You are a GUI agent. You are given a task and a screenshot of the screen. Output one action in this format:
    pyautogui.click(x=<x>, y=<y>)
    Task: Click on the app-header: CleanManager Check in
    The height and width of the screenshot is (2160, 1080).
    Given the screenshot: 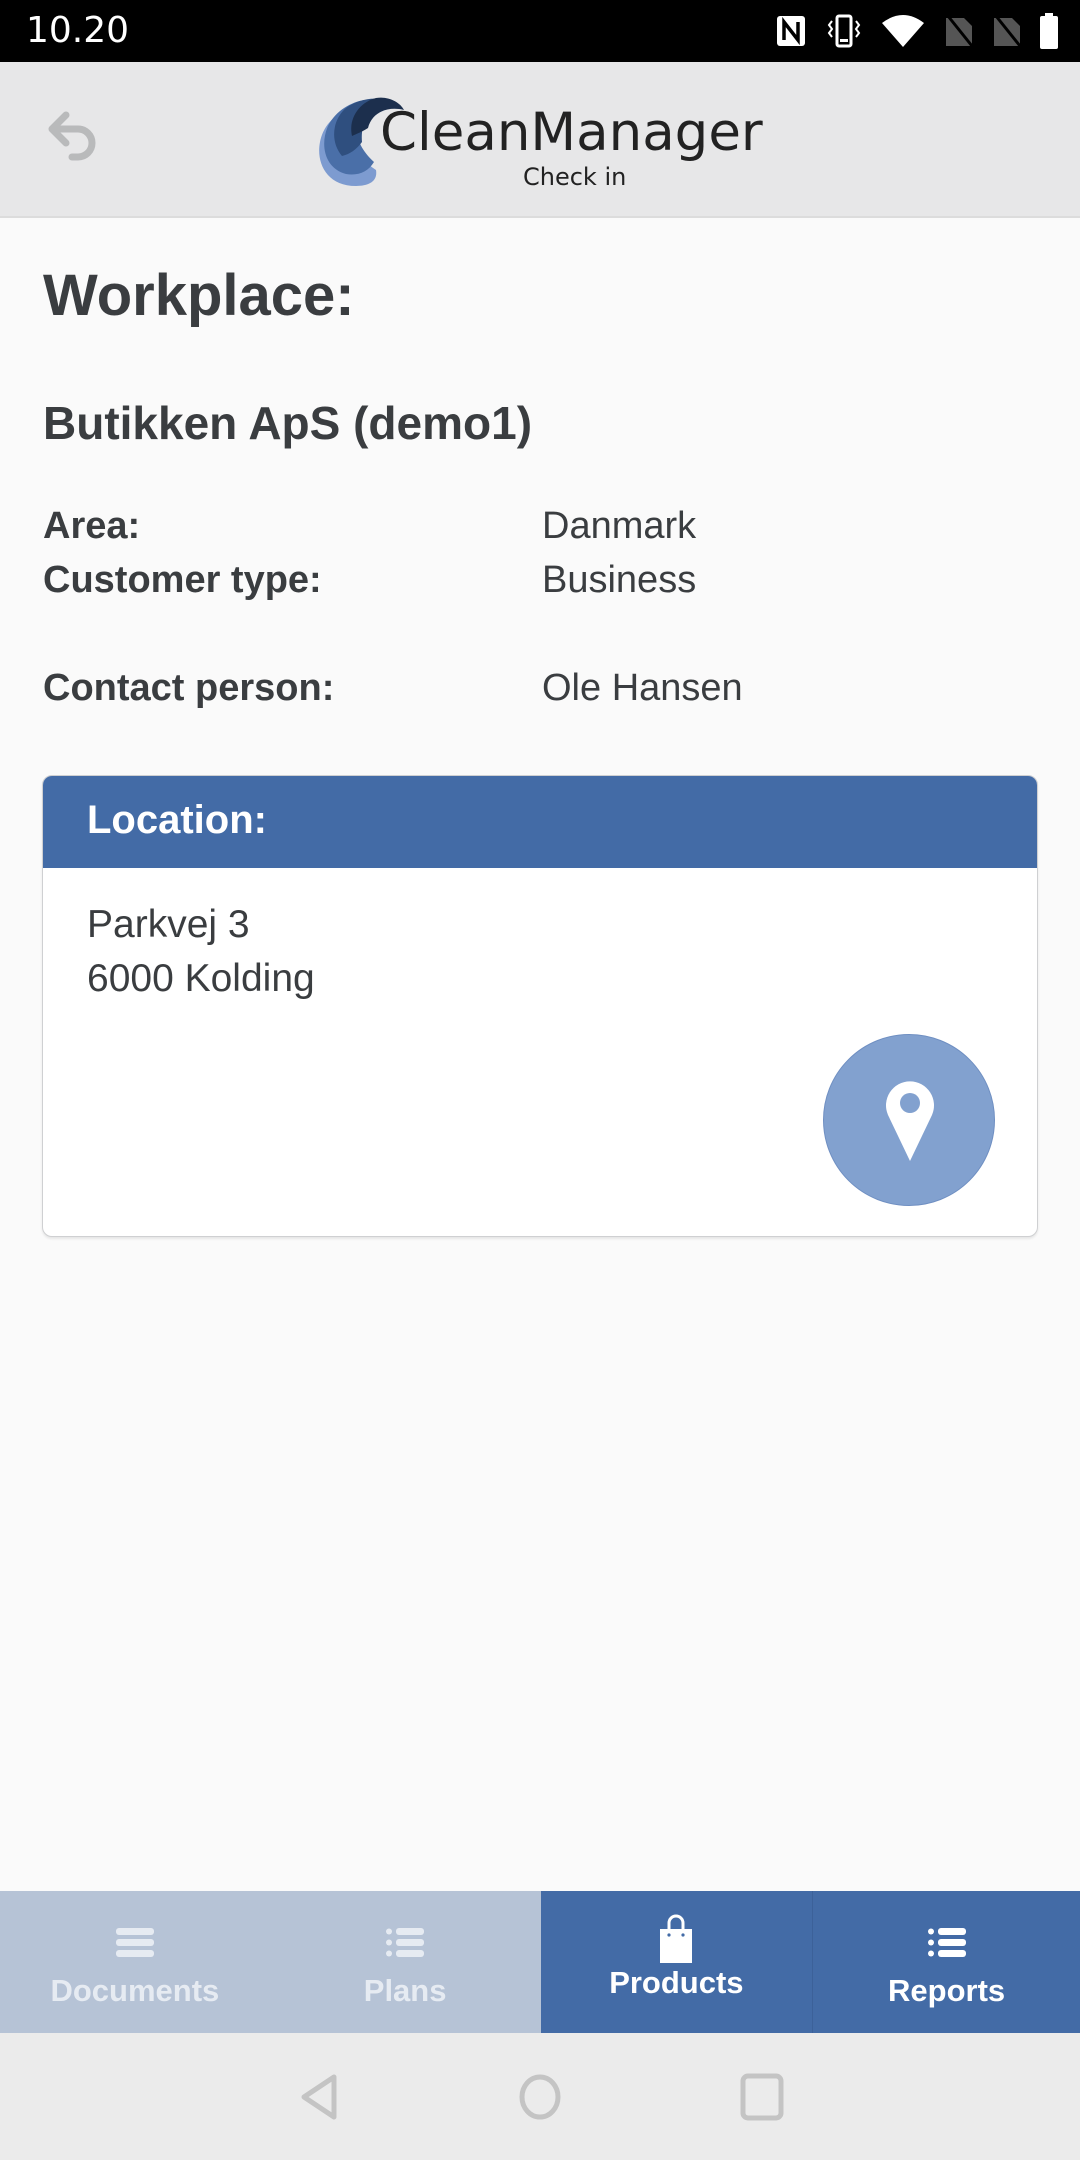 What is the action you would take?
    pyautogui.click(x=540, y=140)
    